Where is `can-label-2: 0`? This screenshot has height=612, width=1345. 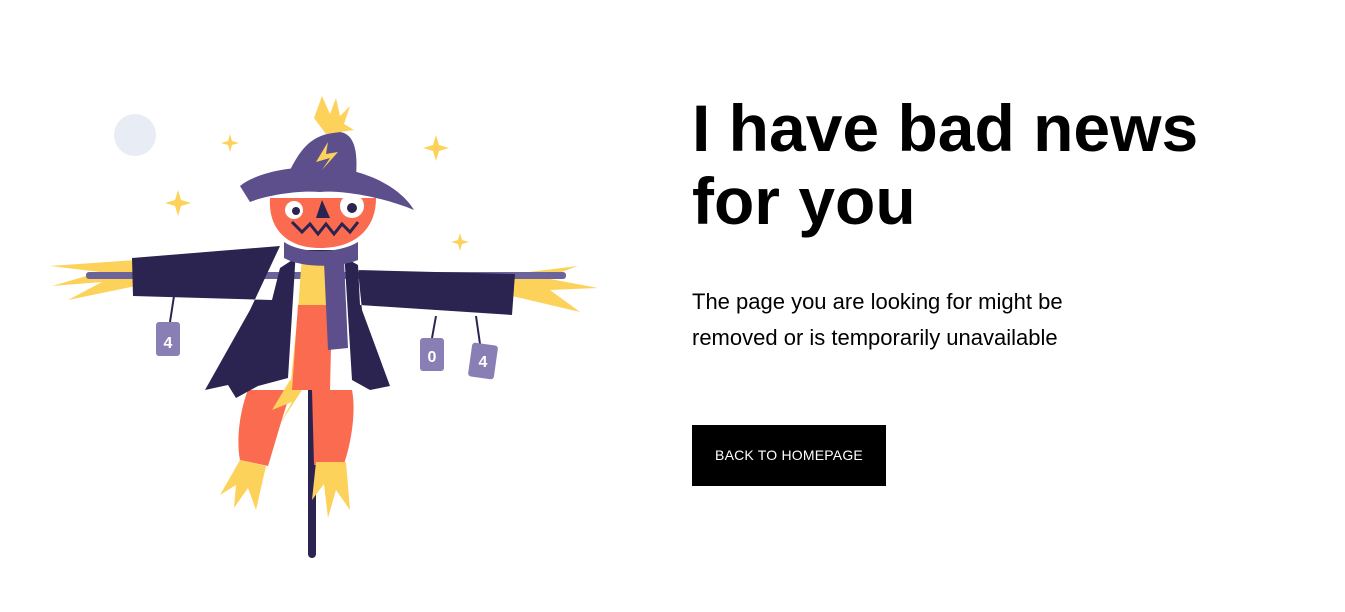 can-label-2: 0 is located at coordinates (432, 357).